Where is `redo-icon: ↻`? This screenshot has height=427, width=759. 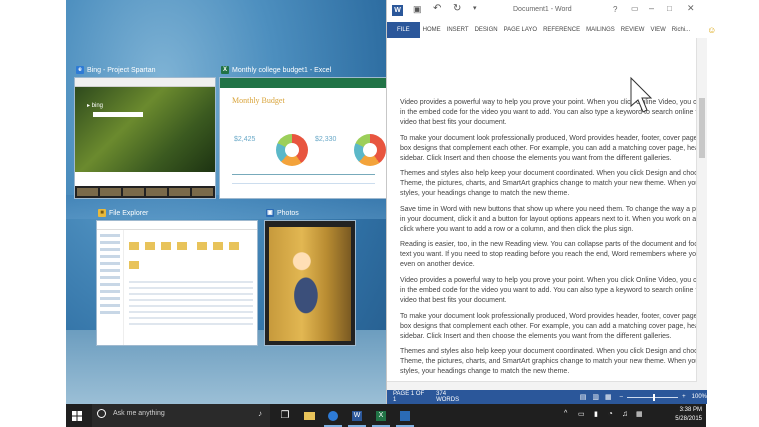 redo-icon: ↻ is located at coordinates (457, 8).